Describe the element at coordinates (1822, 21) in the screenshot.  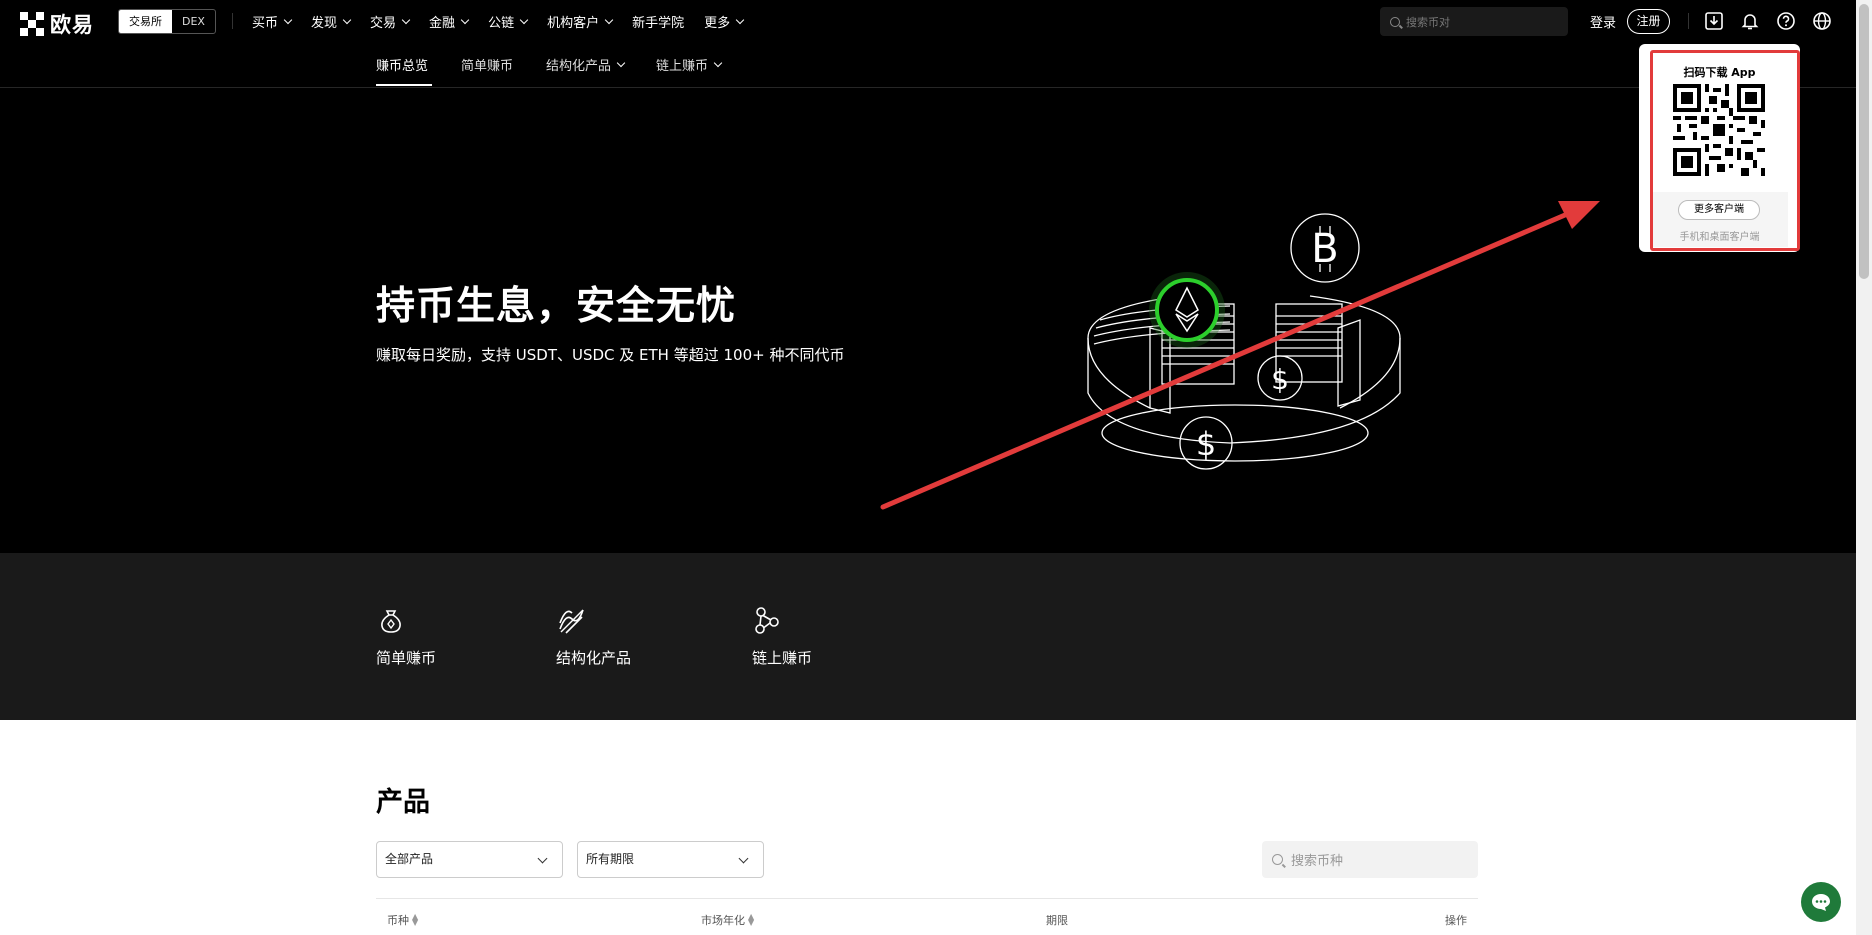
I see `globe-icon` at that location.